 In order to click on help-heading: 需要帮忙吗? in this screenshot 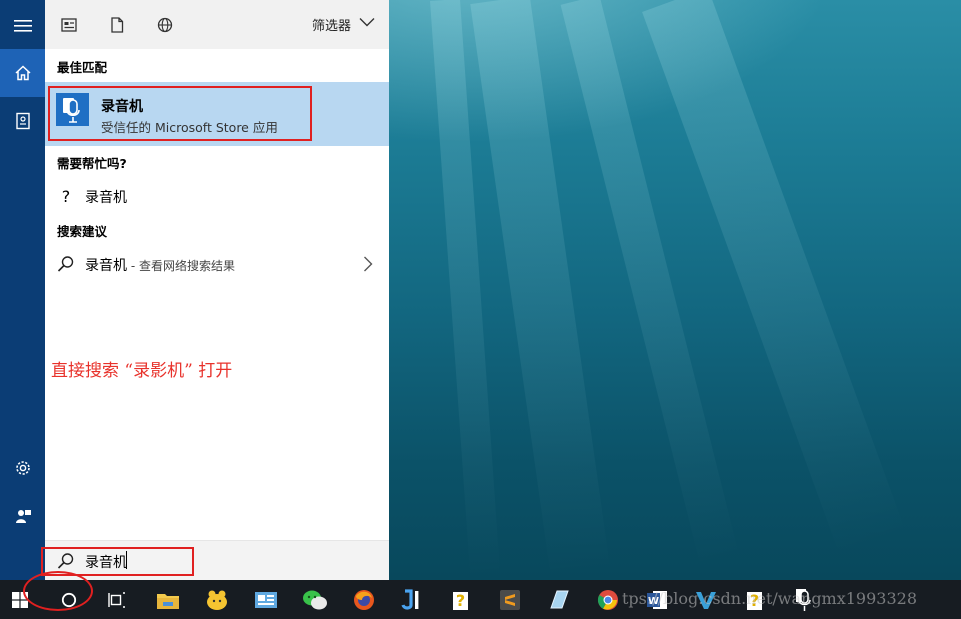, I will do `click(92, 163)`.